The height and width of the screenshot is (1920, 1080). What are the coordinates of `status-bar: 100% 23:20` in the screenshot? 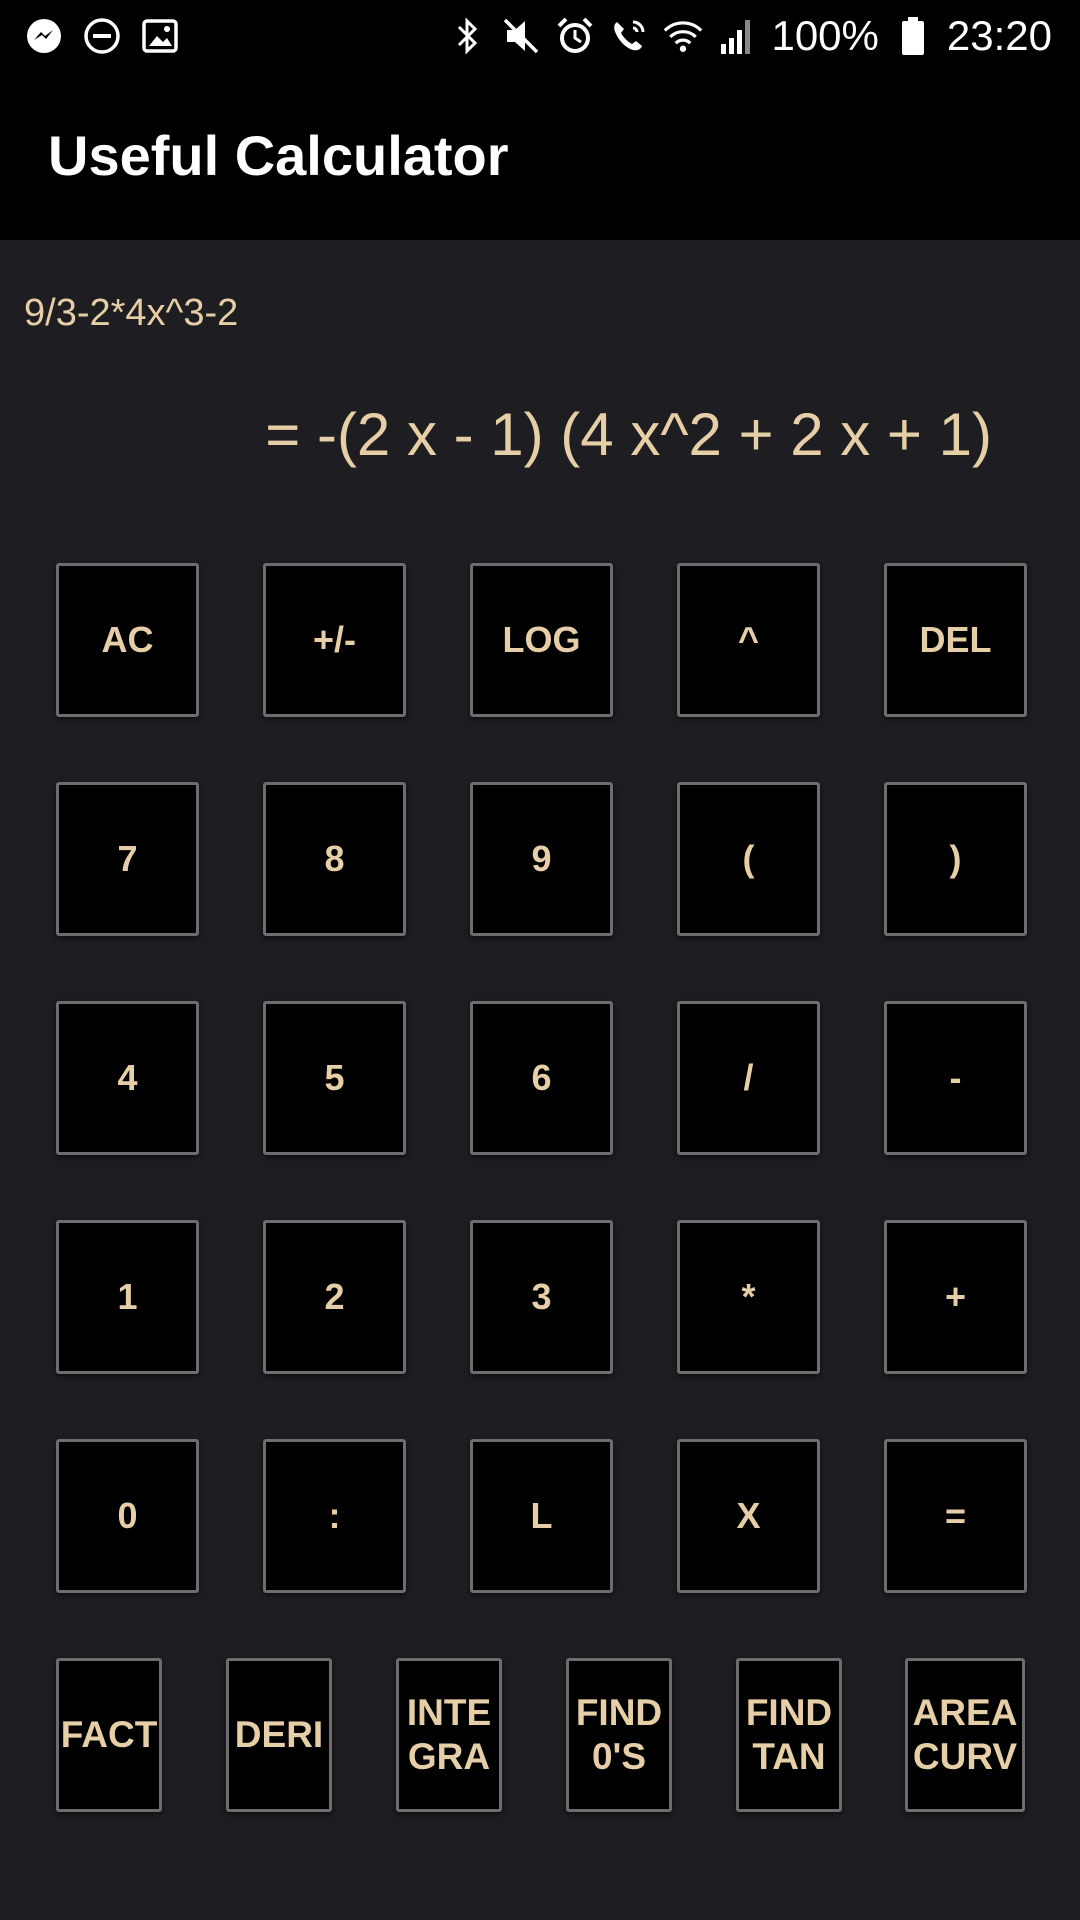 It's located at (540, 37).